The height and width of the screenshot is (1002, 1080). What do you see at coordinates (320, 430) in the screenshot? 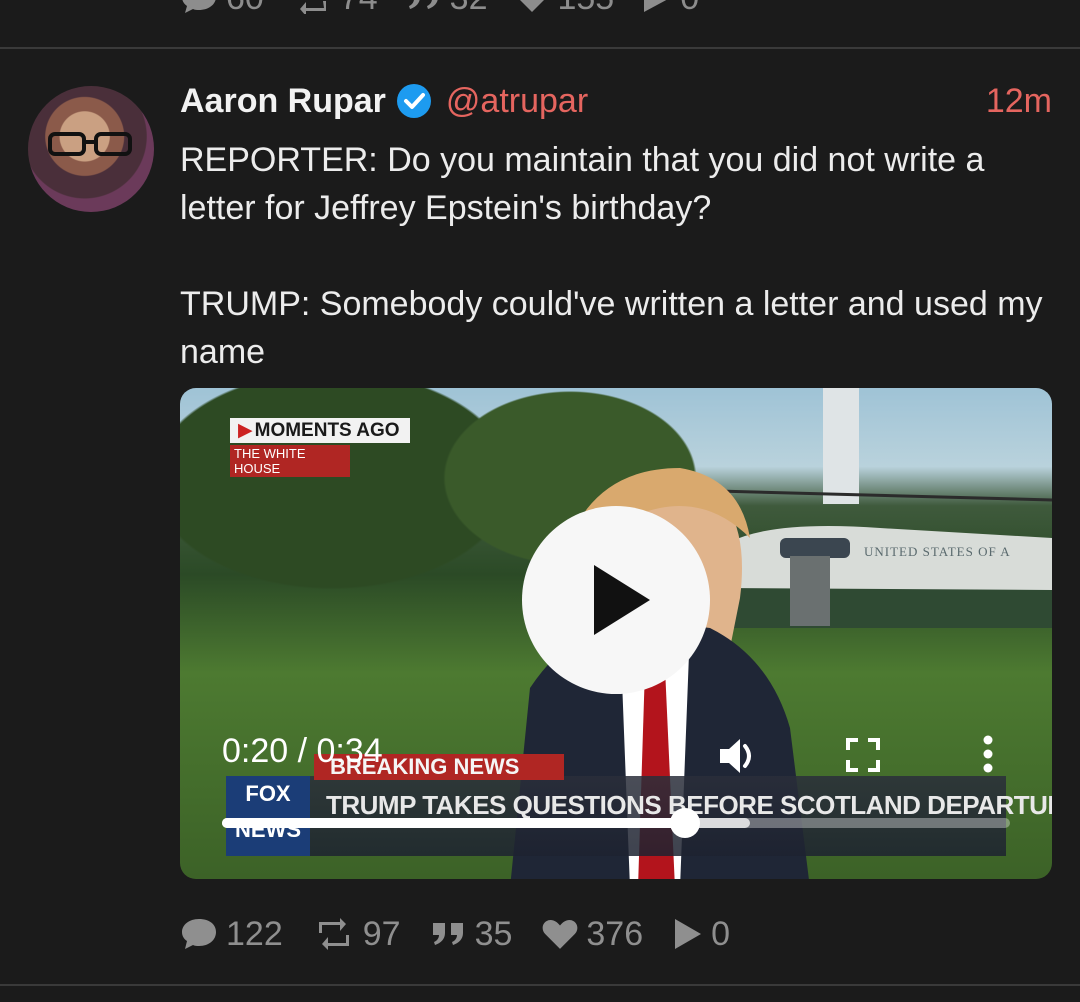
I see `moments-ago-label: ▶ MOMENTS AGO` at bounding box center [320, 430].